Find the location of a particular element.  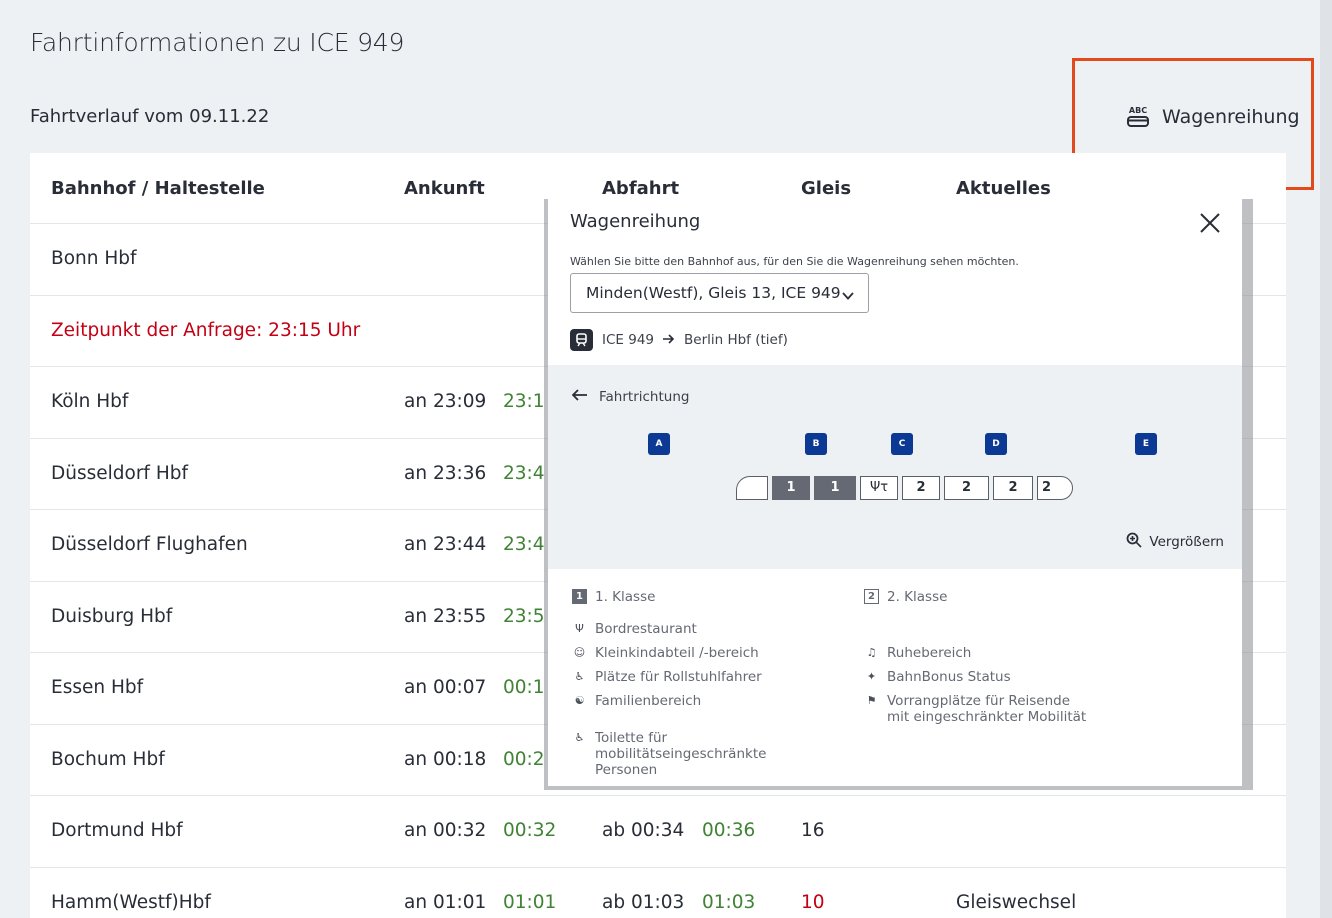

zoom-in-icon is located at coordinates (1134, 542).